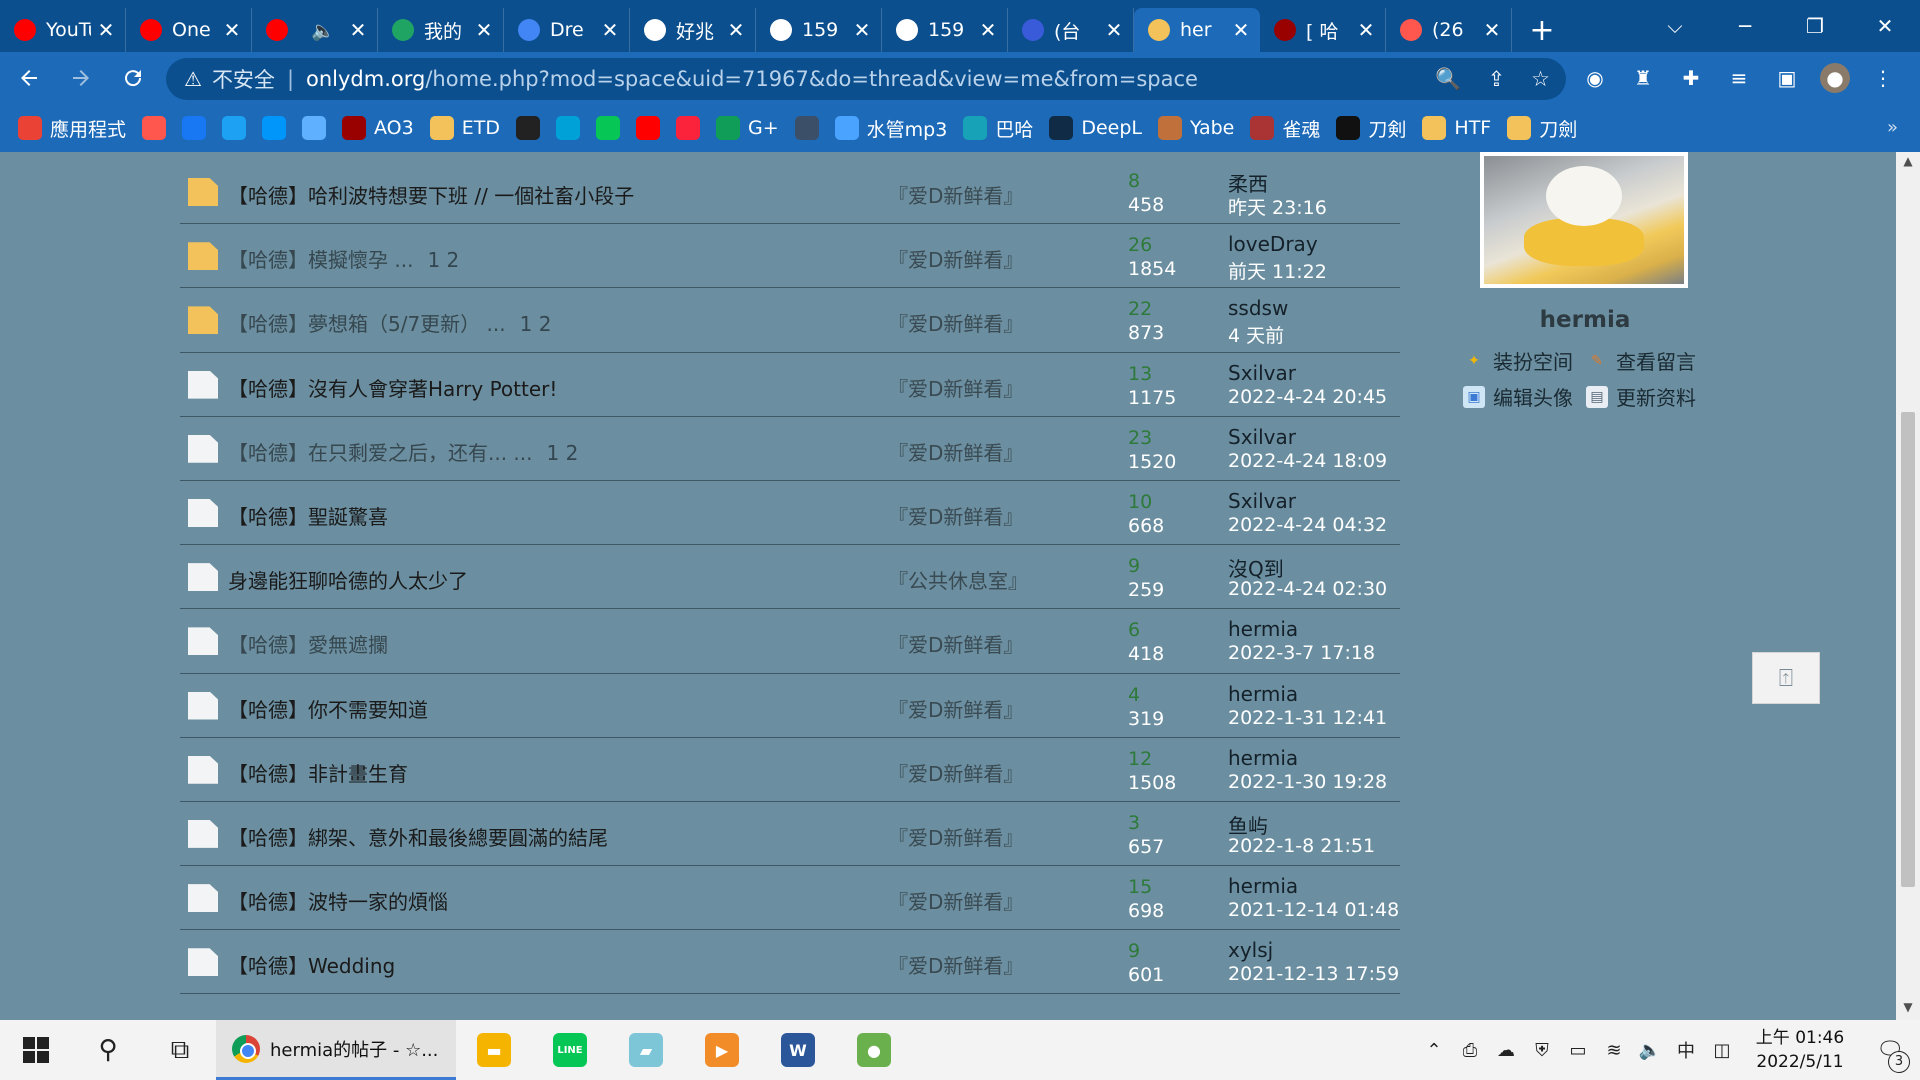 The image size is (1920, 1080). I want to click on last-post-date: 2022-4-24 20:45, so click(1307, 397).